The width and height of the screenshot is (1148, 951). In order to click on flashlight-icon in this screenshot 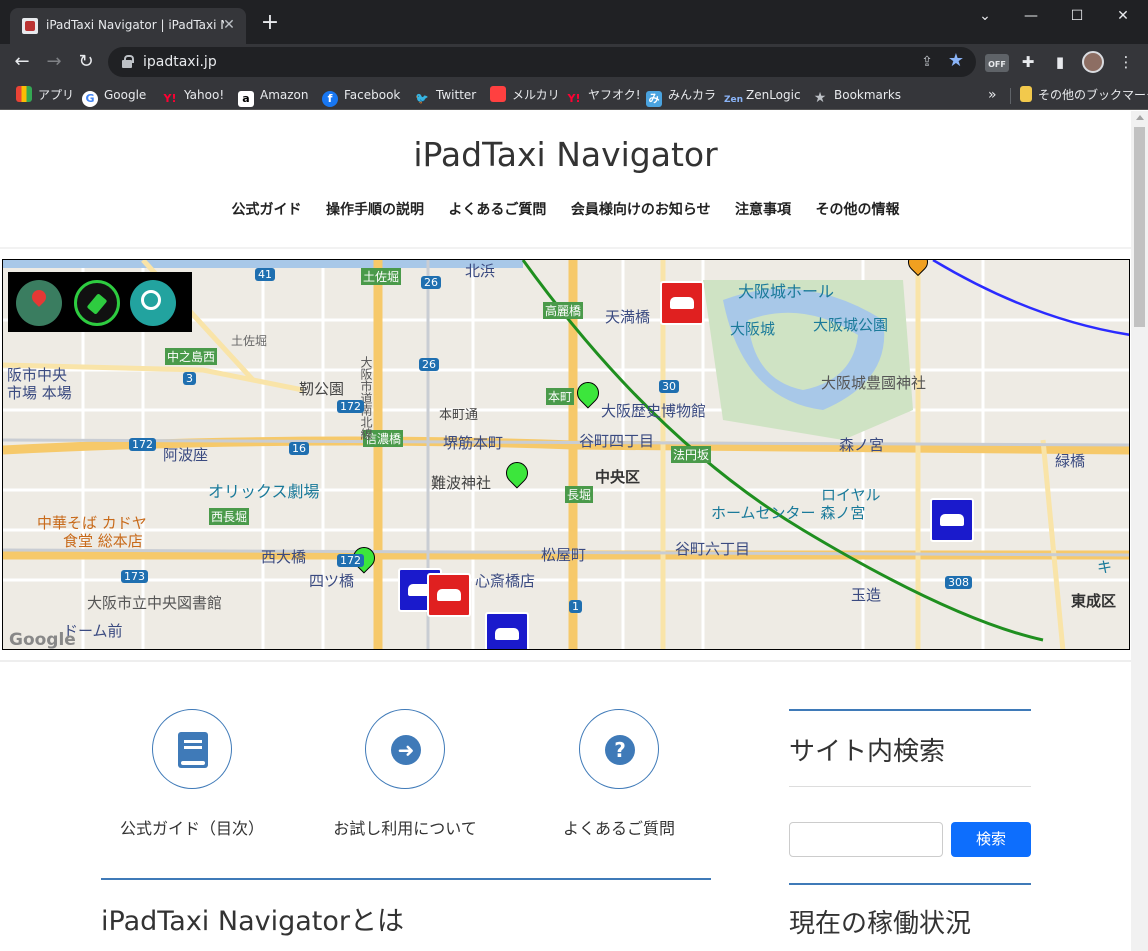, I will do `click(97, 303)`.